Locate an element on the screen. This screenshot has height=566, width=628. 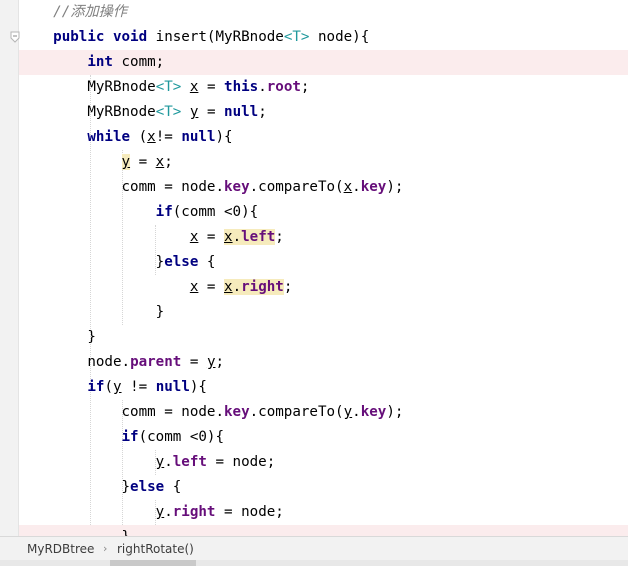
breadcrumb-method: rightRotate() is located at coordinates (155, 549).